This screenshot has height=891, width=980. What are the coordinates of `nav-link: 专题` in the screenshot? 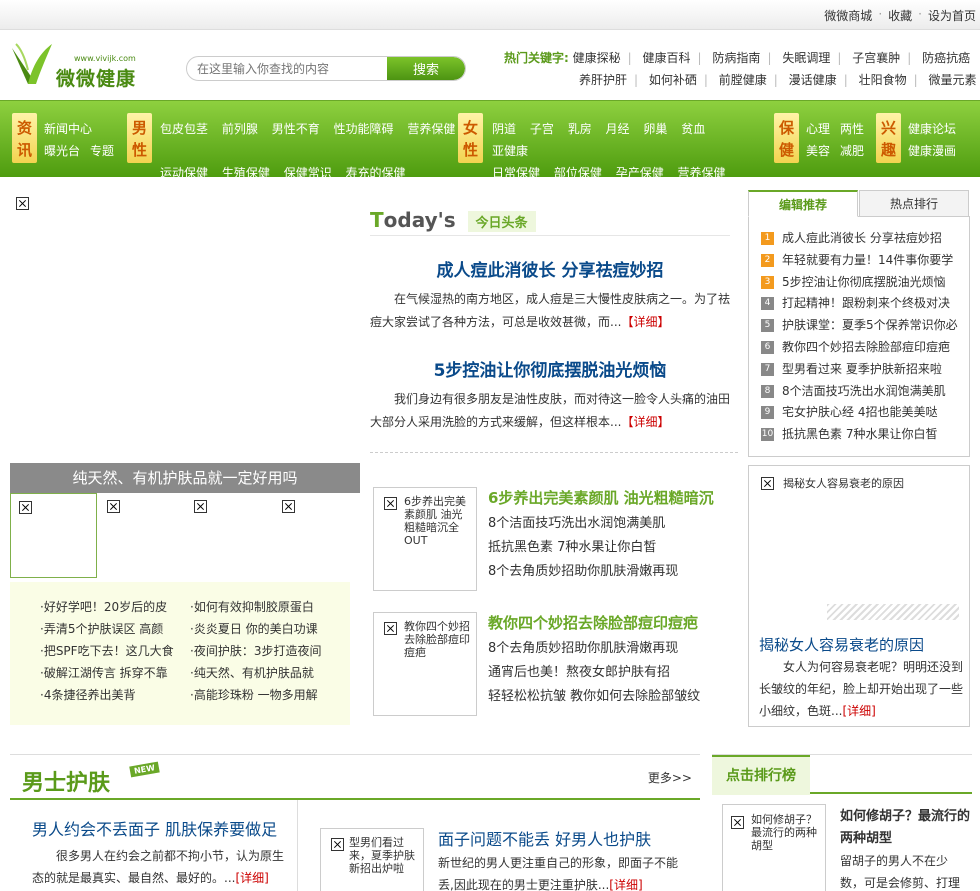 It's located at (102, 151).